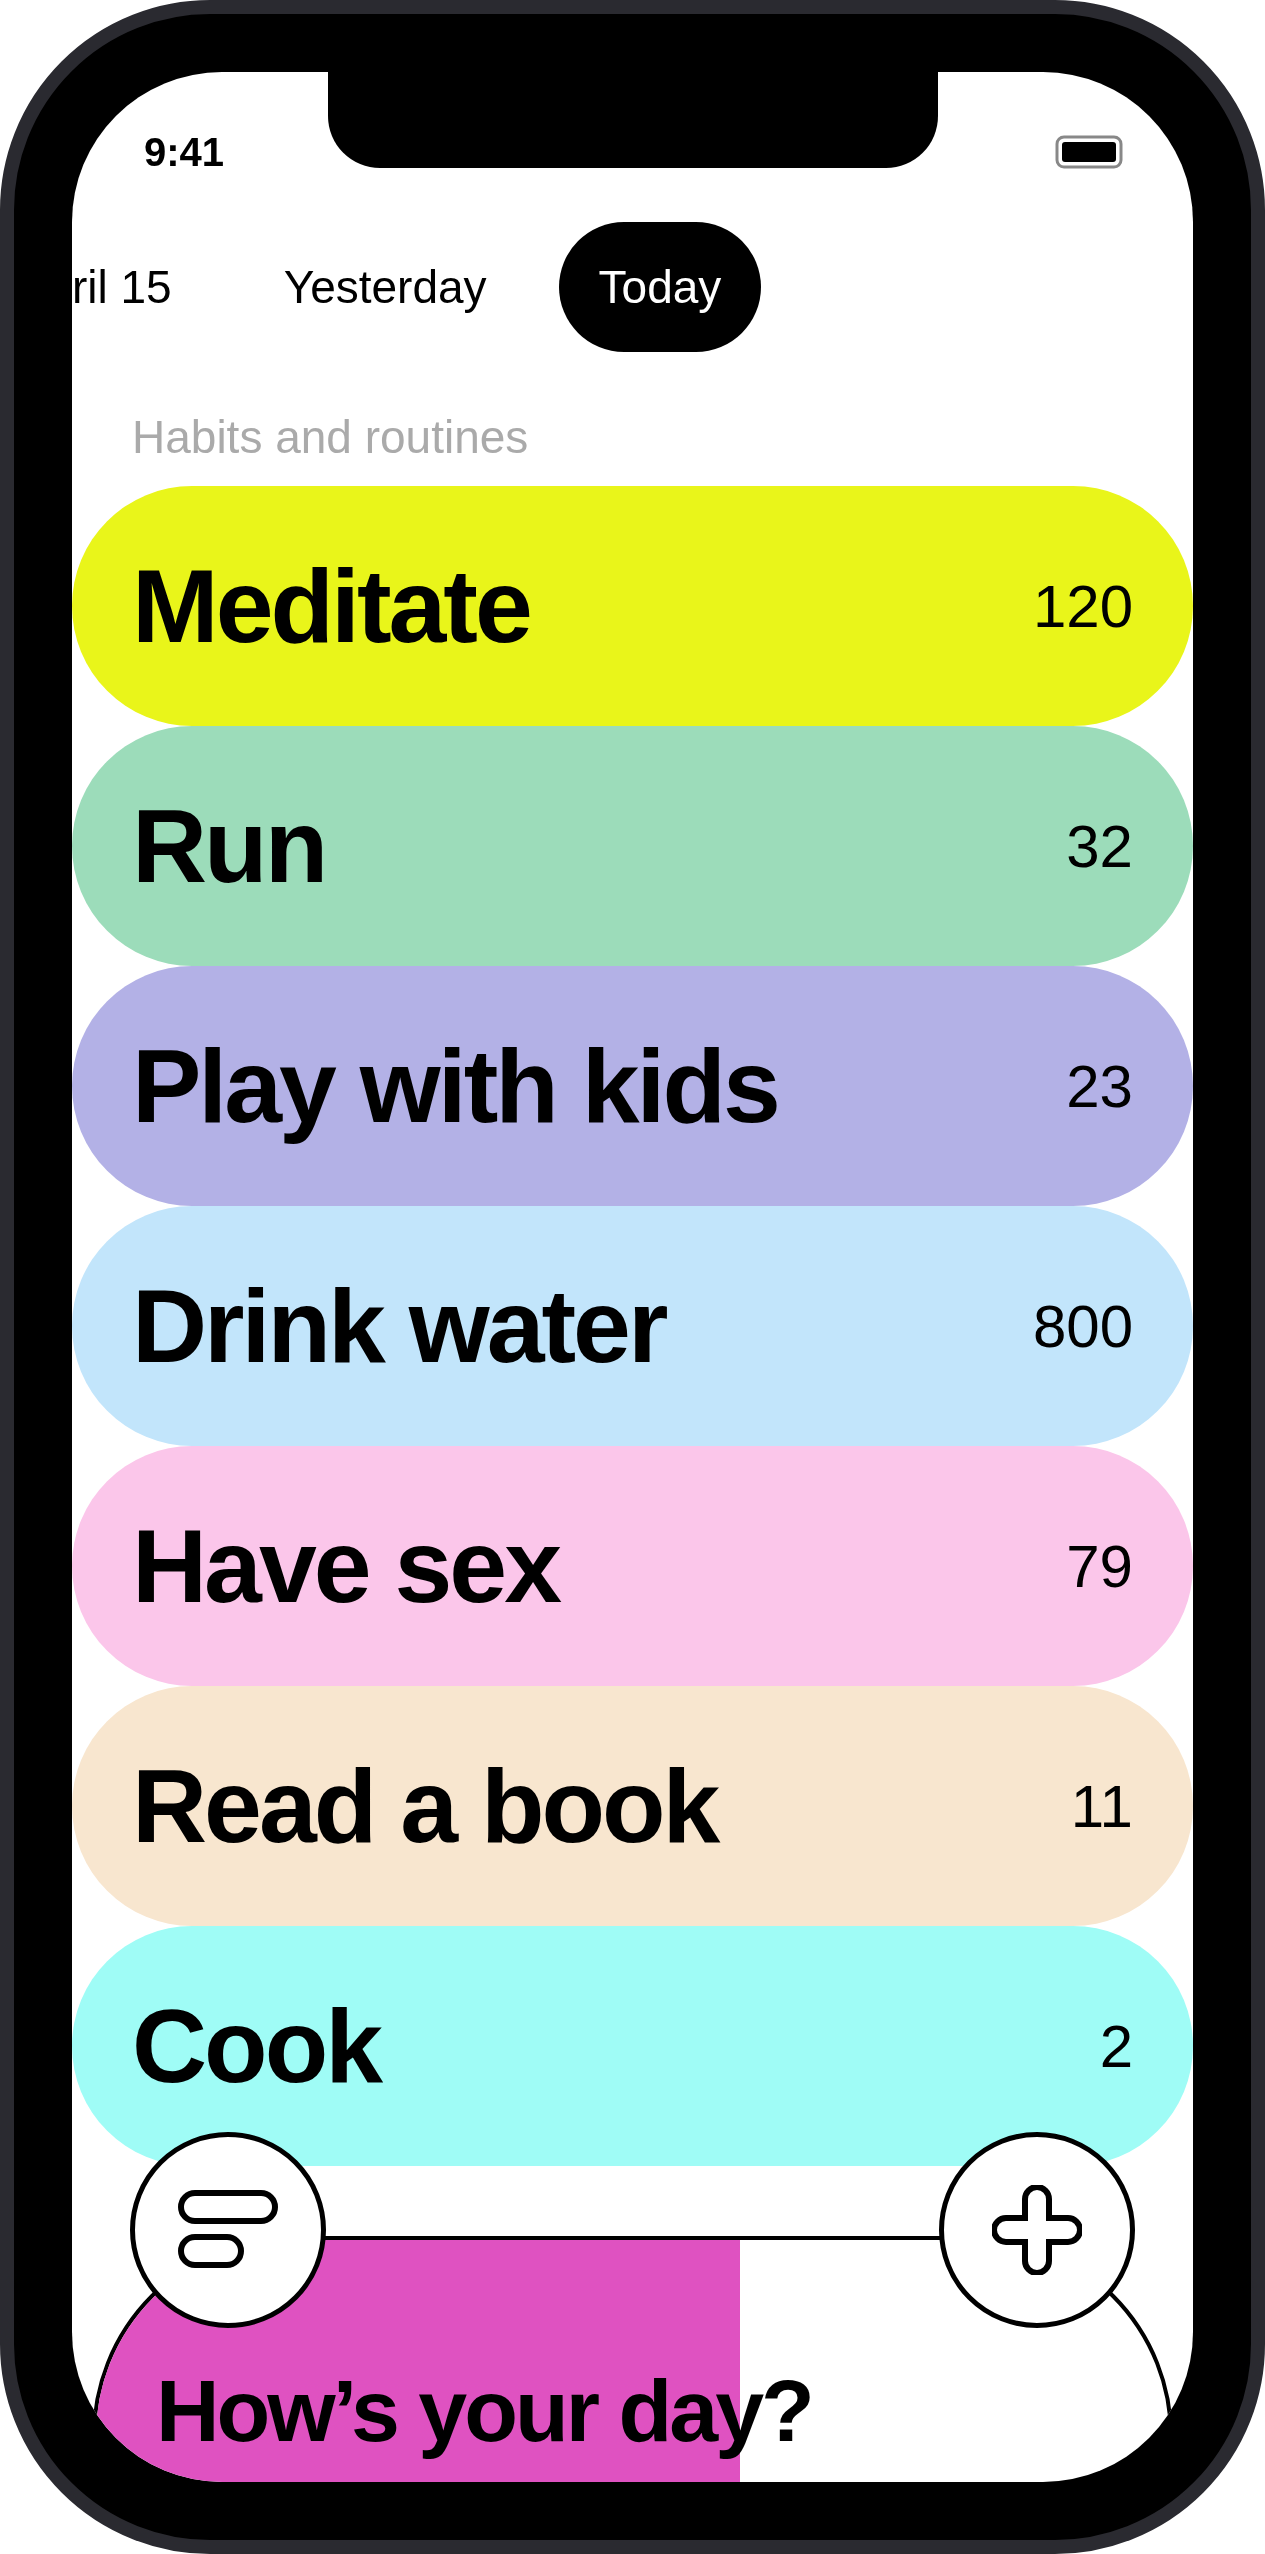 This screenshot has width=1265, height=2554. I want to click on habit-name: Read a book, so click(426, 1806).